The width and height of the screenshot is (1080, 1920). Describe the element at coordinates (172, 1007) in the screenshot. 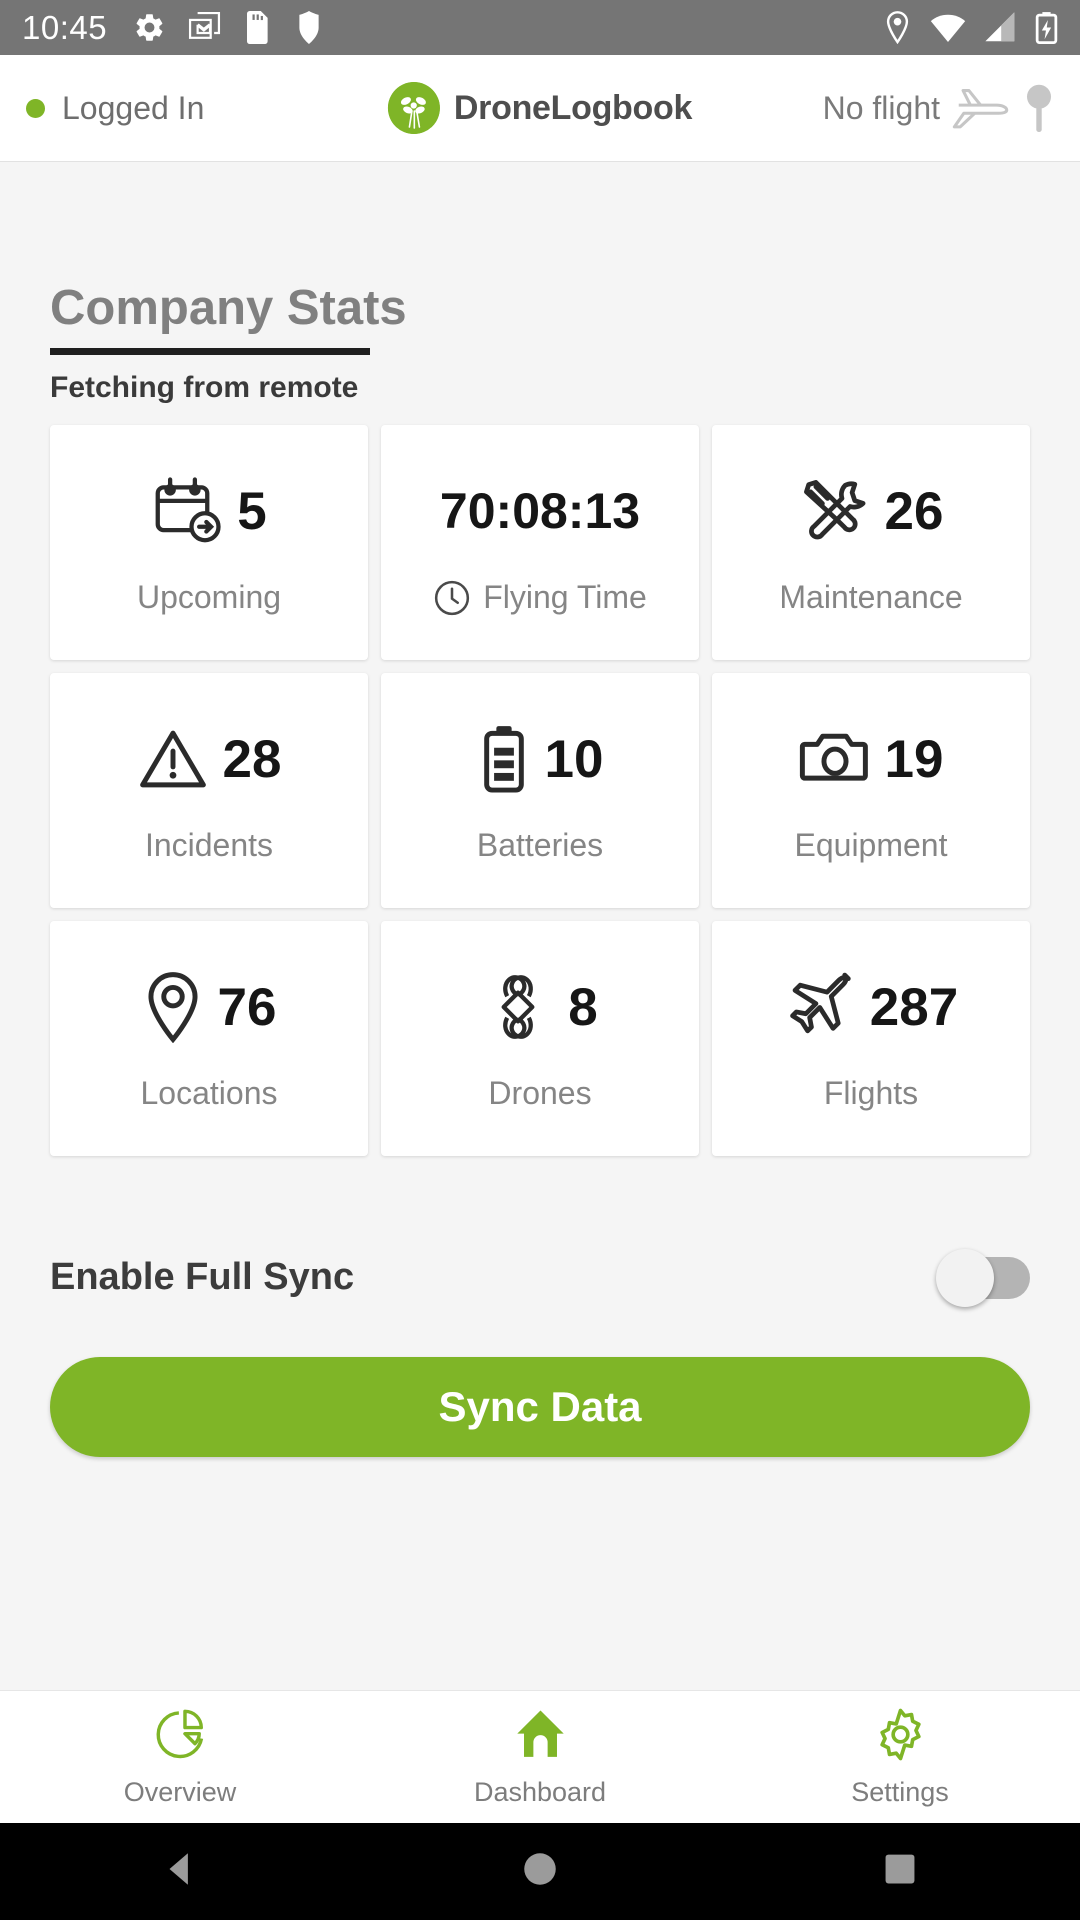

I see `map-pin-icon` at that location.